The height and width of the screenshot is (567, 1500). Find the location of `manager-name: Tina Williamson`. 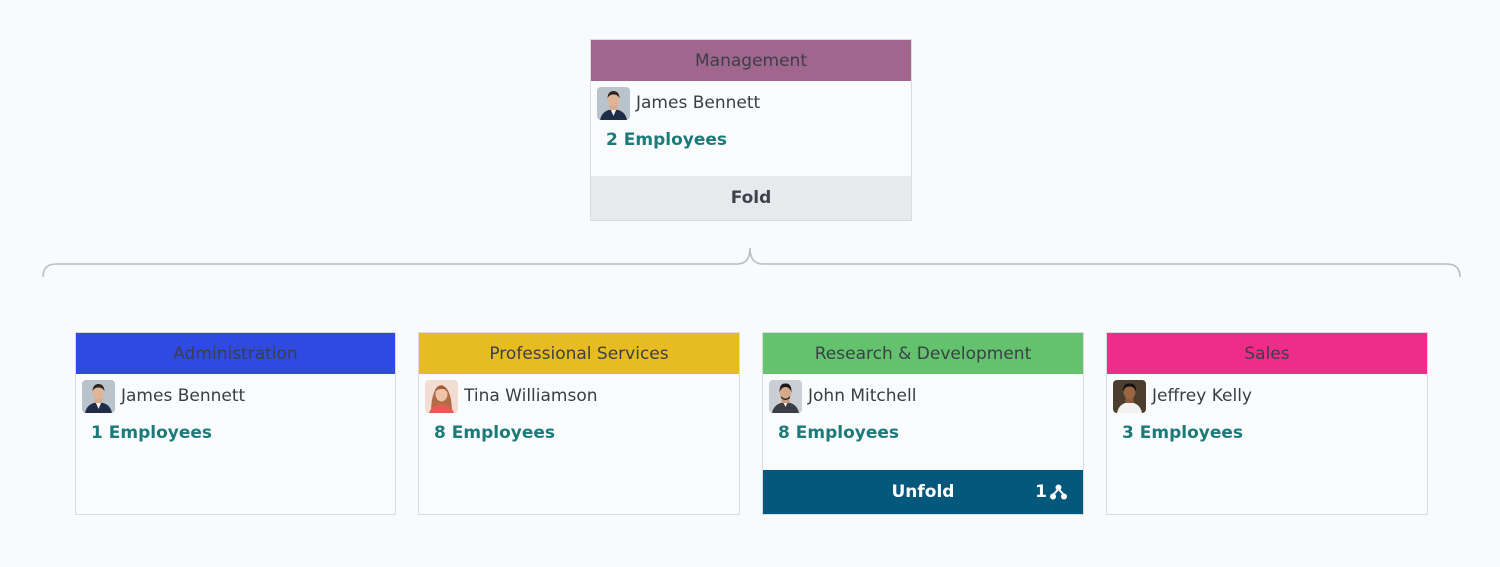

manager-name: Tina Williamson is located at coordinates (531, 396).